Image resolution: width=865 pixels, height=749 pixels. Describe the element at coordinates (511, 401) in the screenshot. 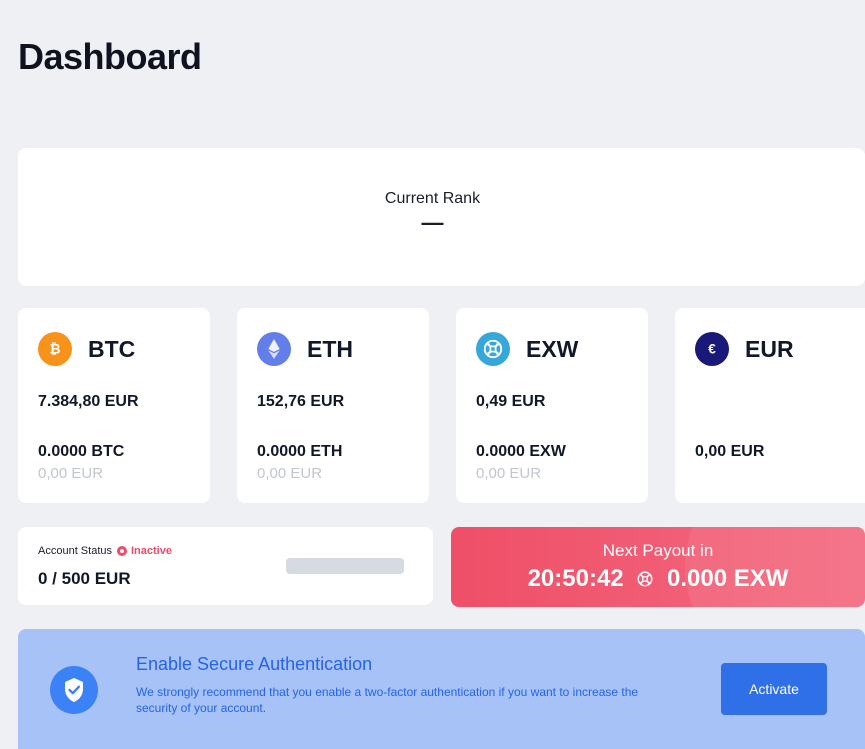

I see `coin-price: 0,49 EUR` at that location.